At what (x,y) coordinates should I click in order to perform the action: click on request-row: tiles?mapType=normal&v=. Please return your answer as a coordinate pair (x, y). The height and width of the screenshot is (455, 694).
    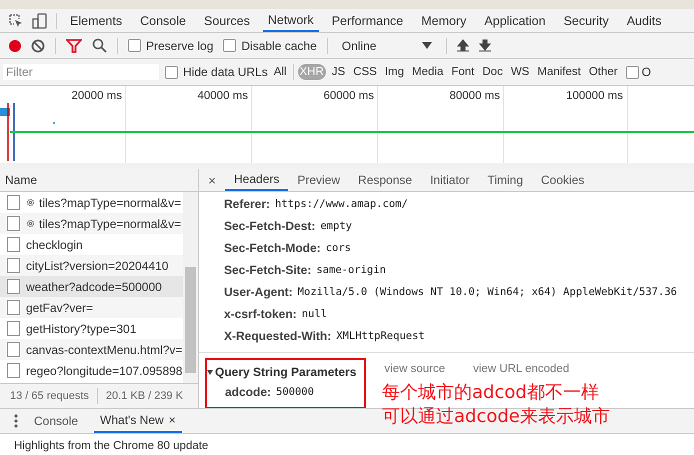
    Looking at the image, I should click on (91, 223).